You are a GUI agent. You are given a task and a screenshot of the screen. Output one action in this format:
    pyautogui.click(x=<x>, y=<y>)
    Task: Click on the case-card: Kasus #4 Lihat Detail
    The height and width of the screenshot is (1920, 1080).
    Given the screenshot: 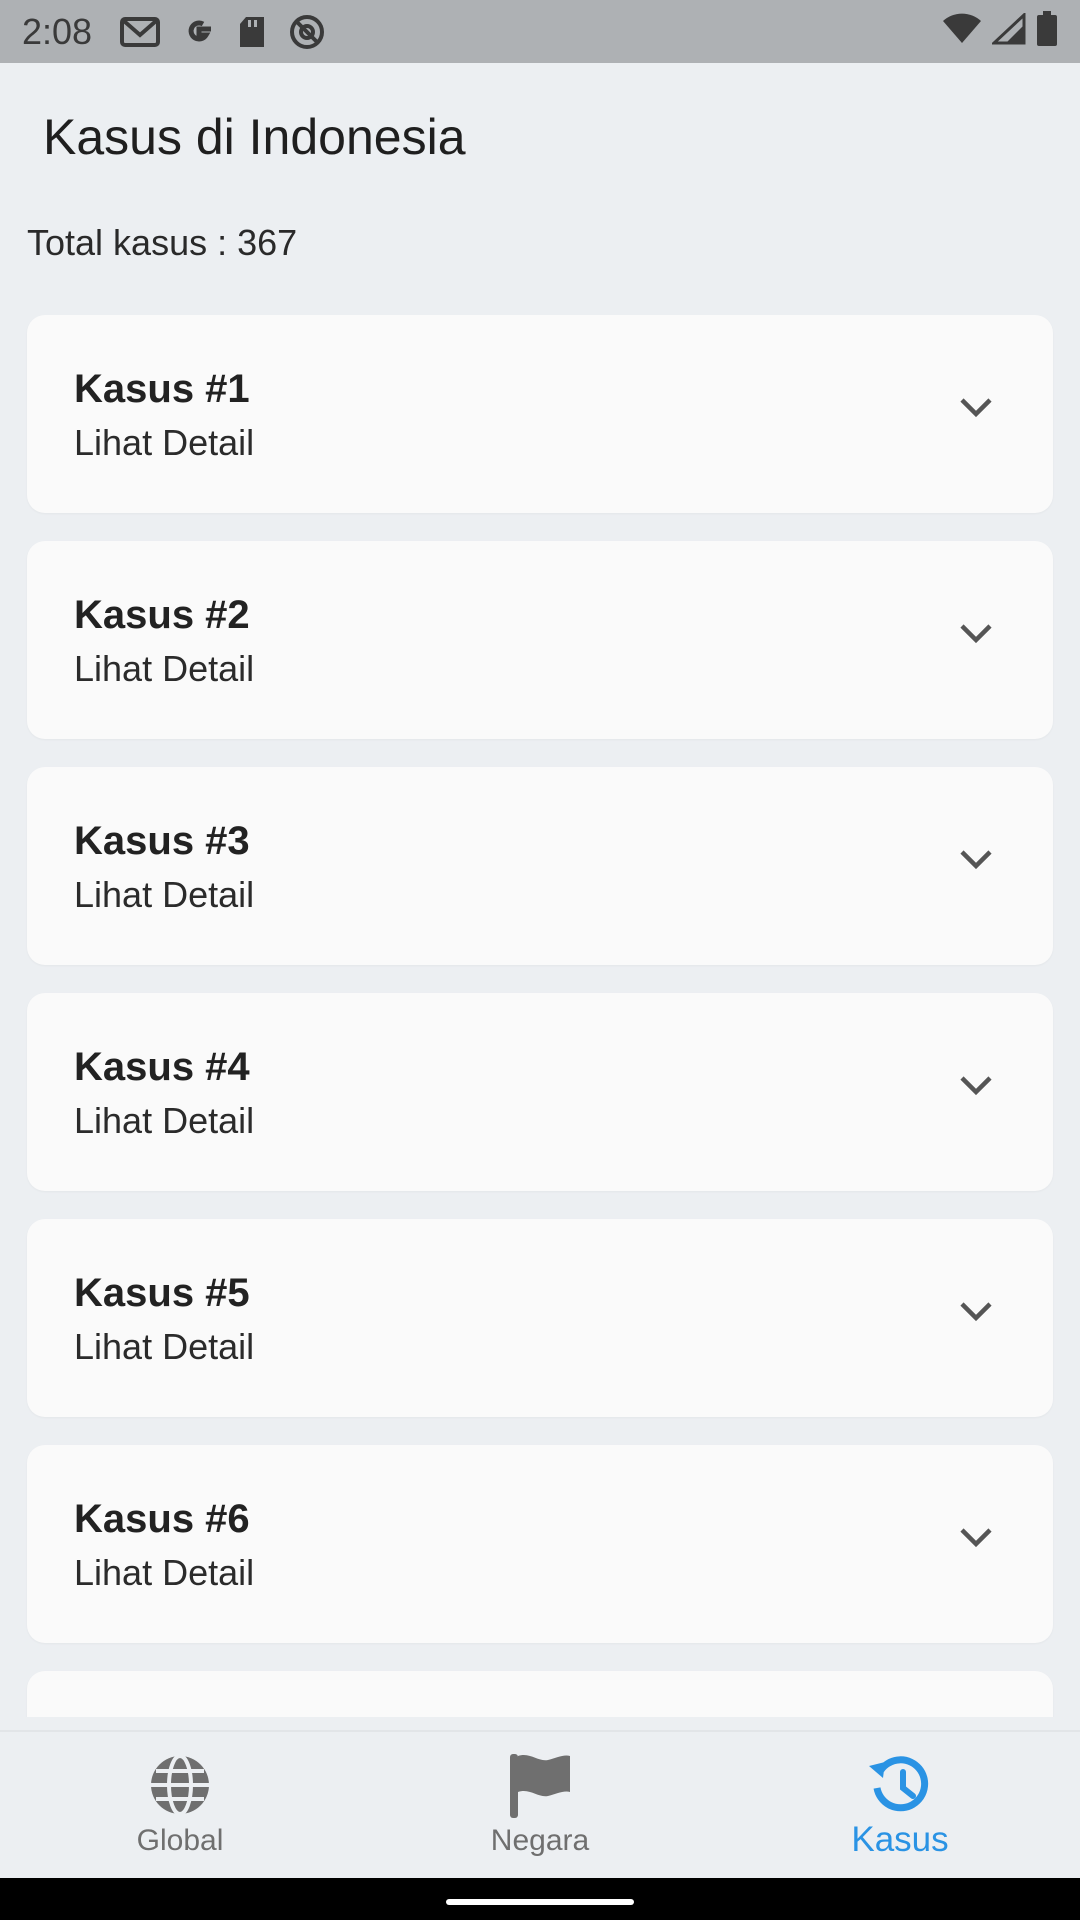 What is the action you would take?
    pyautogui.click(x=540, y=1092)
    